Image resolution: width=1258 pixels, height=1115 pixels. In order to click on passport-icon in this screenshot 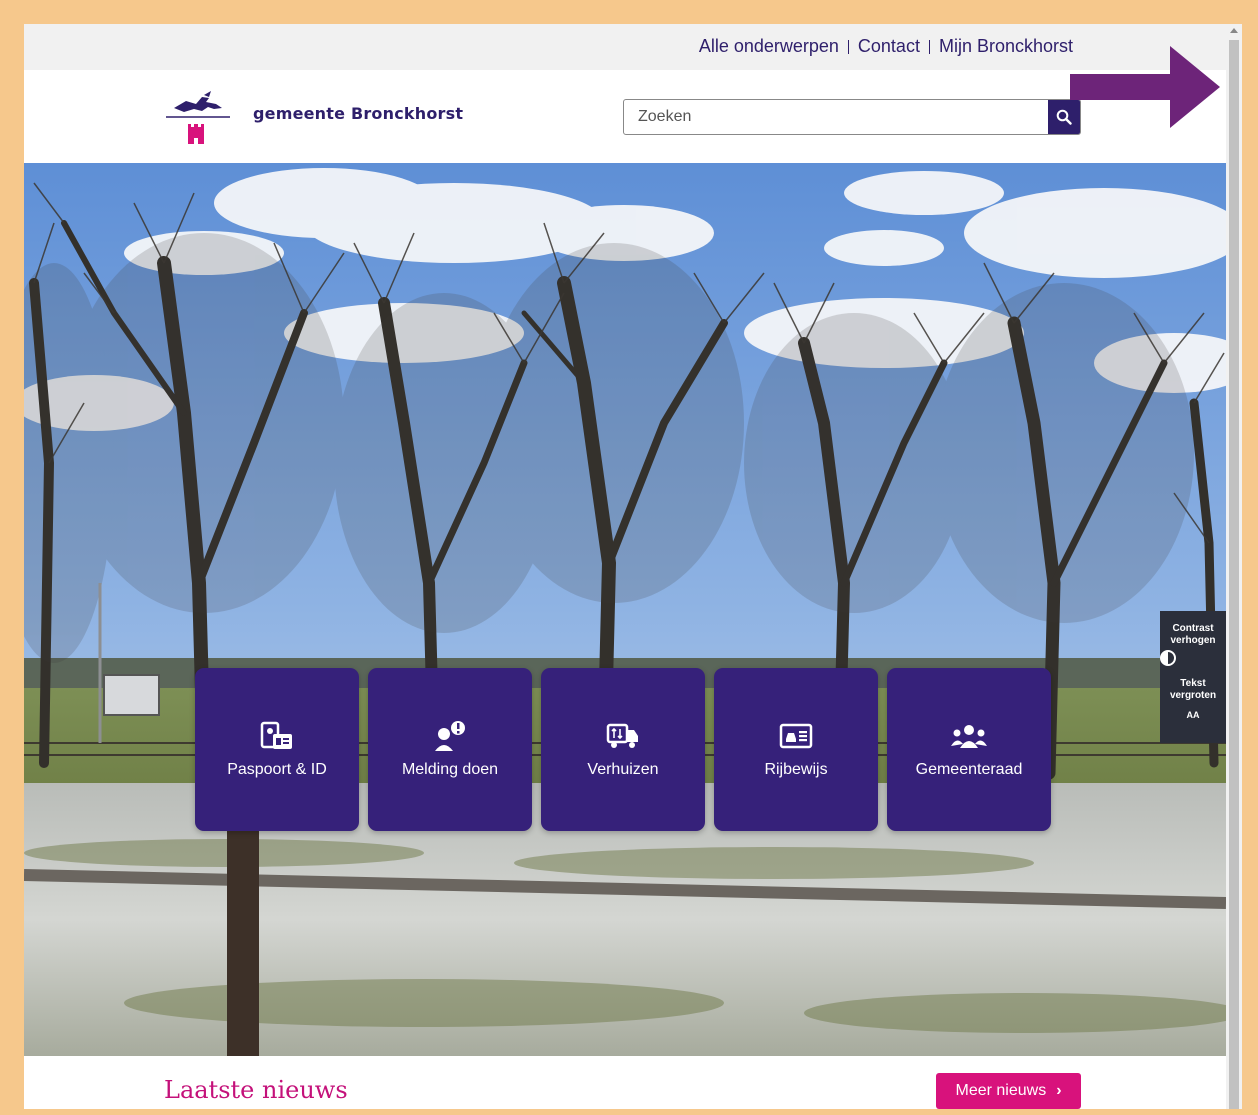, I will do `click(277, 736)`.